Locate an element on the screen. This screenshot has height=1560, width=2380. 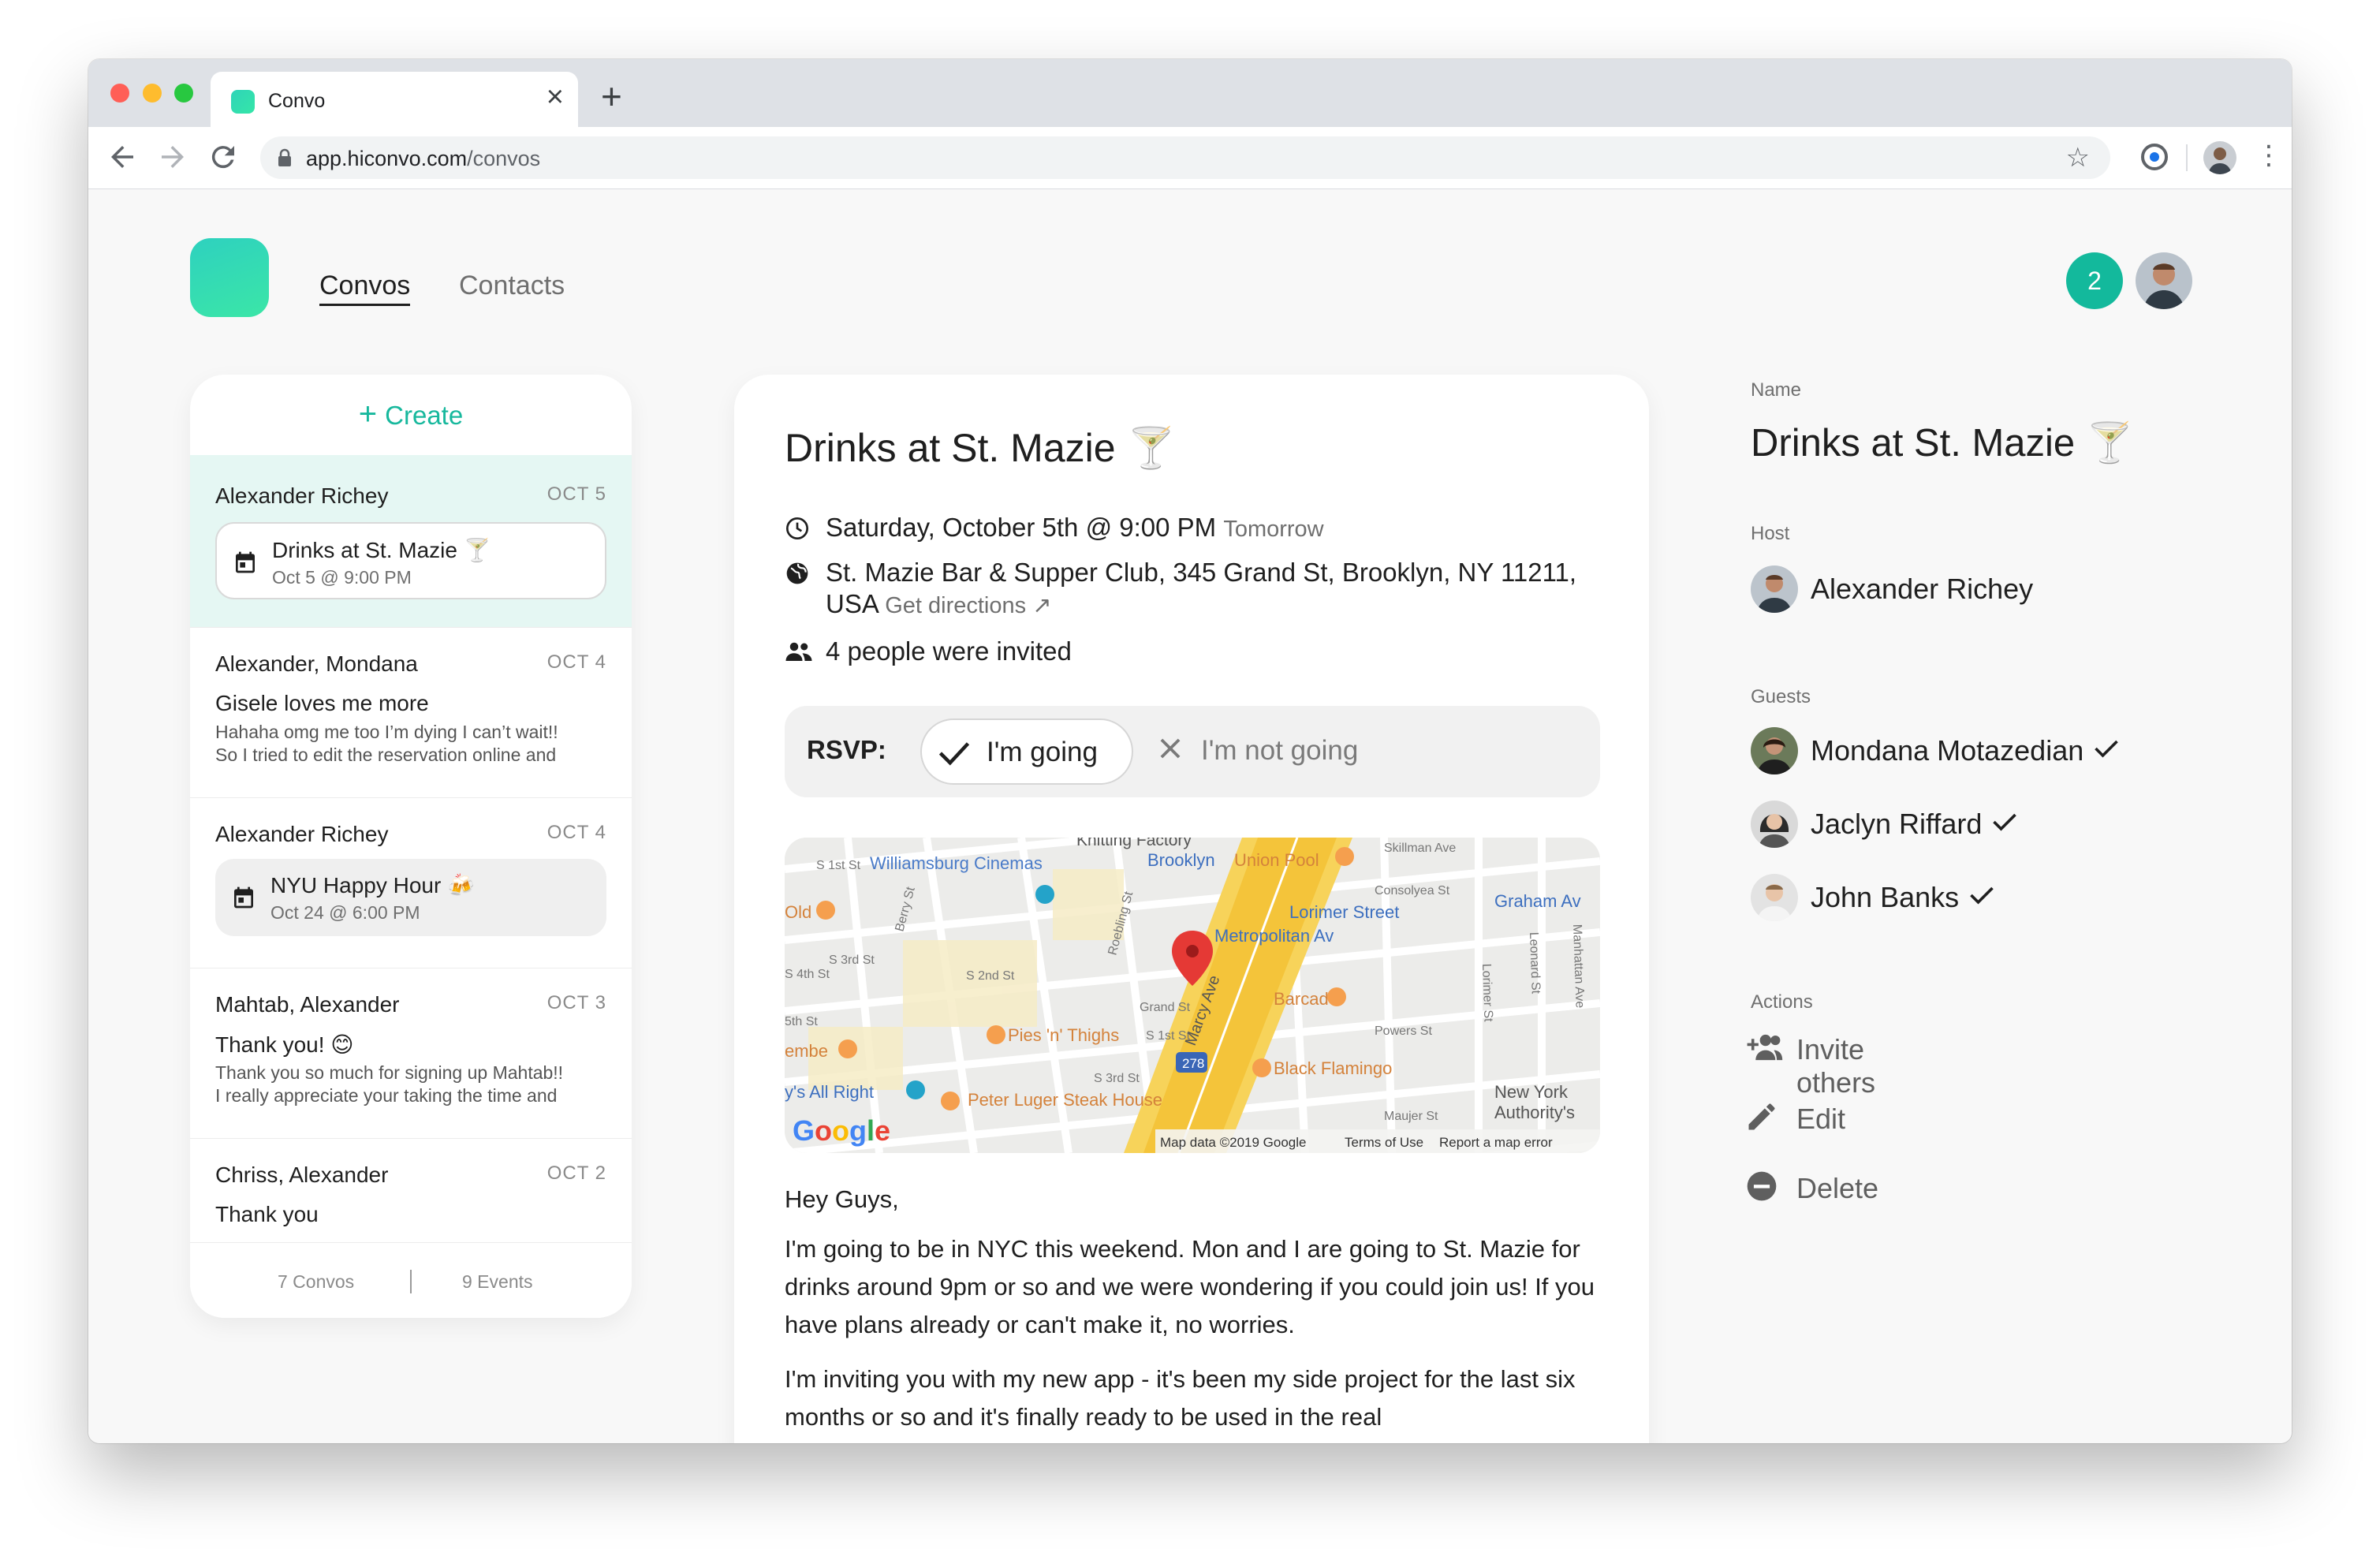
nav-contacts: Contacts is located at coordinates (512, 286).